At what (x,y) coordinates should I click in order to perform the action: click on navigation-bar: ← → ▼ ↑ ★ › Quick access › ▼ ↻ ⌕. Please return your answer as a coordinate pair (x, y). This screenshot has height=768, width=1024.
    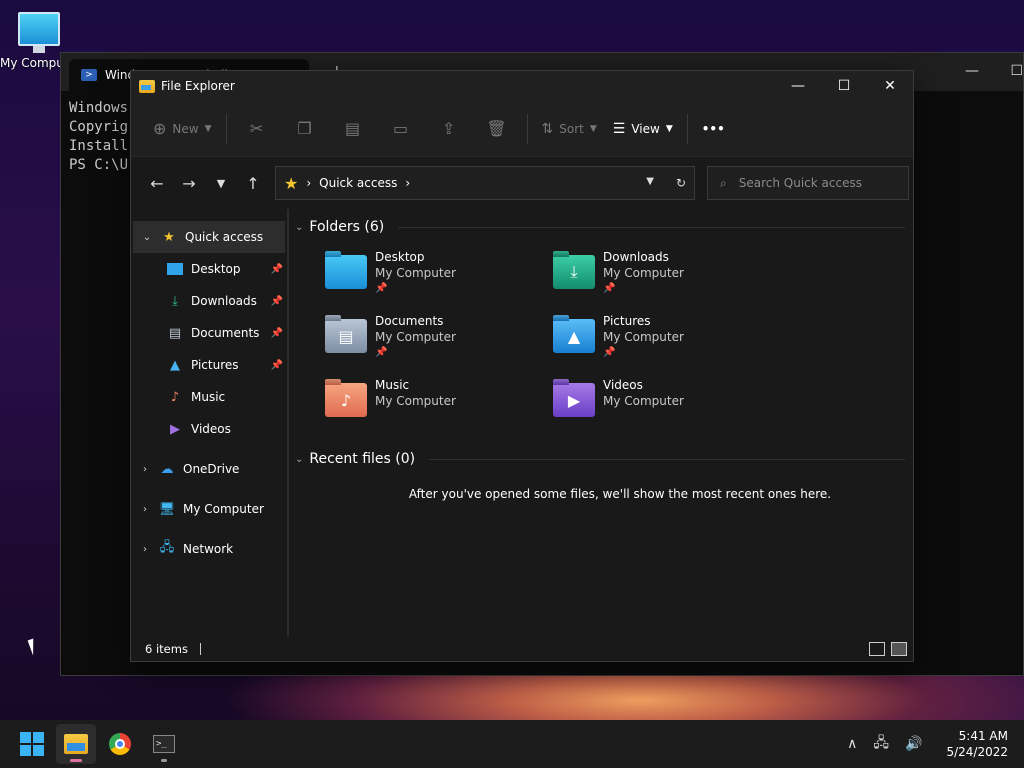
    Looking at the image, I should click on (522, 183).